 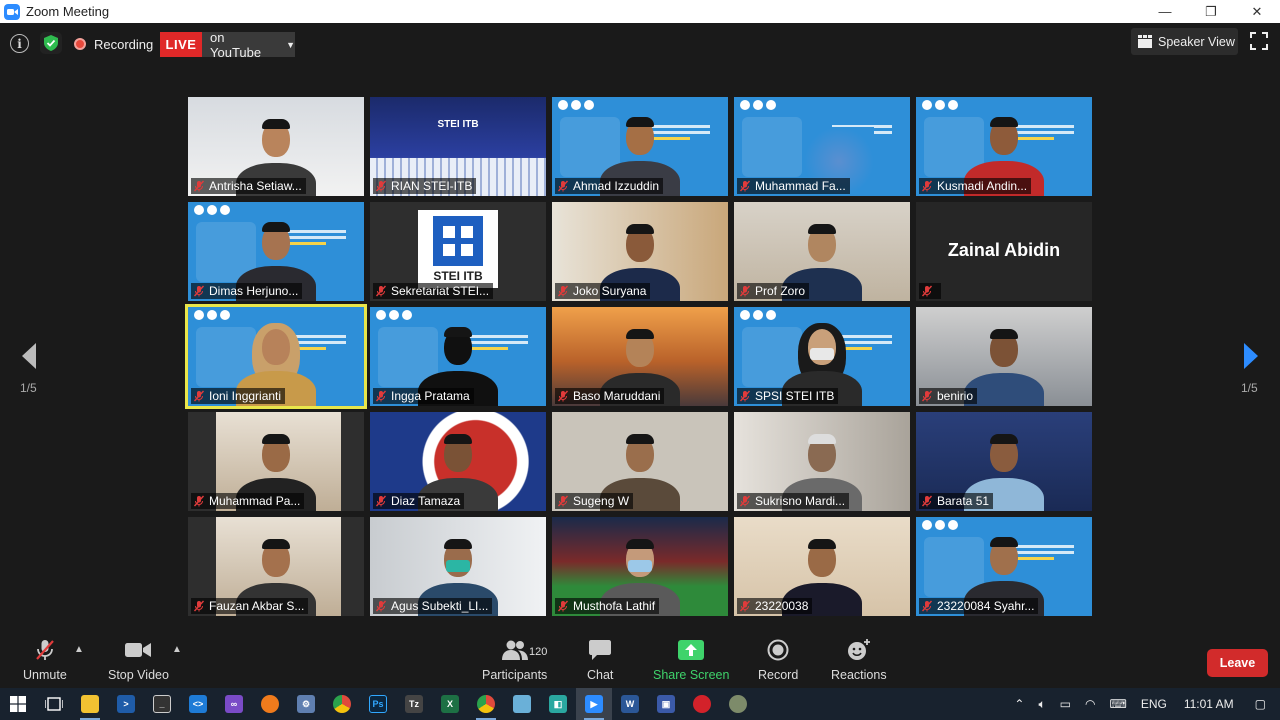 I want to click on share-screen-label: Share Screen, so click(x=691, y=675).